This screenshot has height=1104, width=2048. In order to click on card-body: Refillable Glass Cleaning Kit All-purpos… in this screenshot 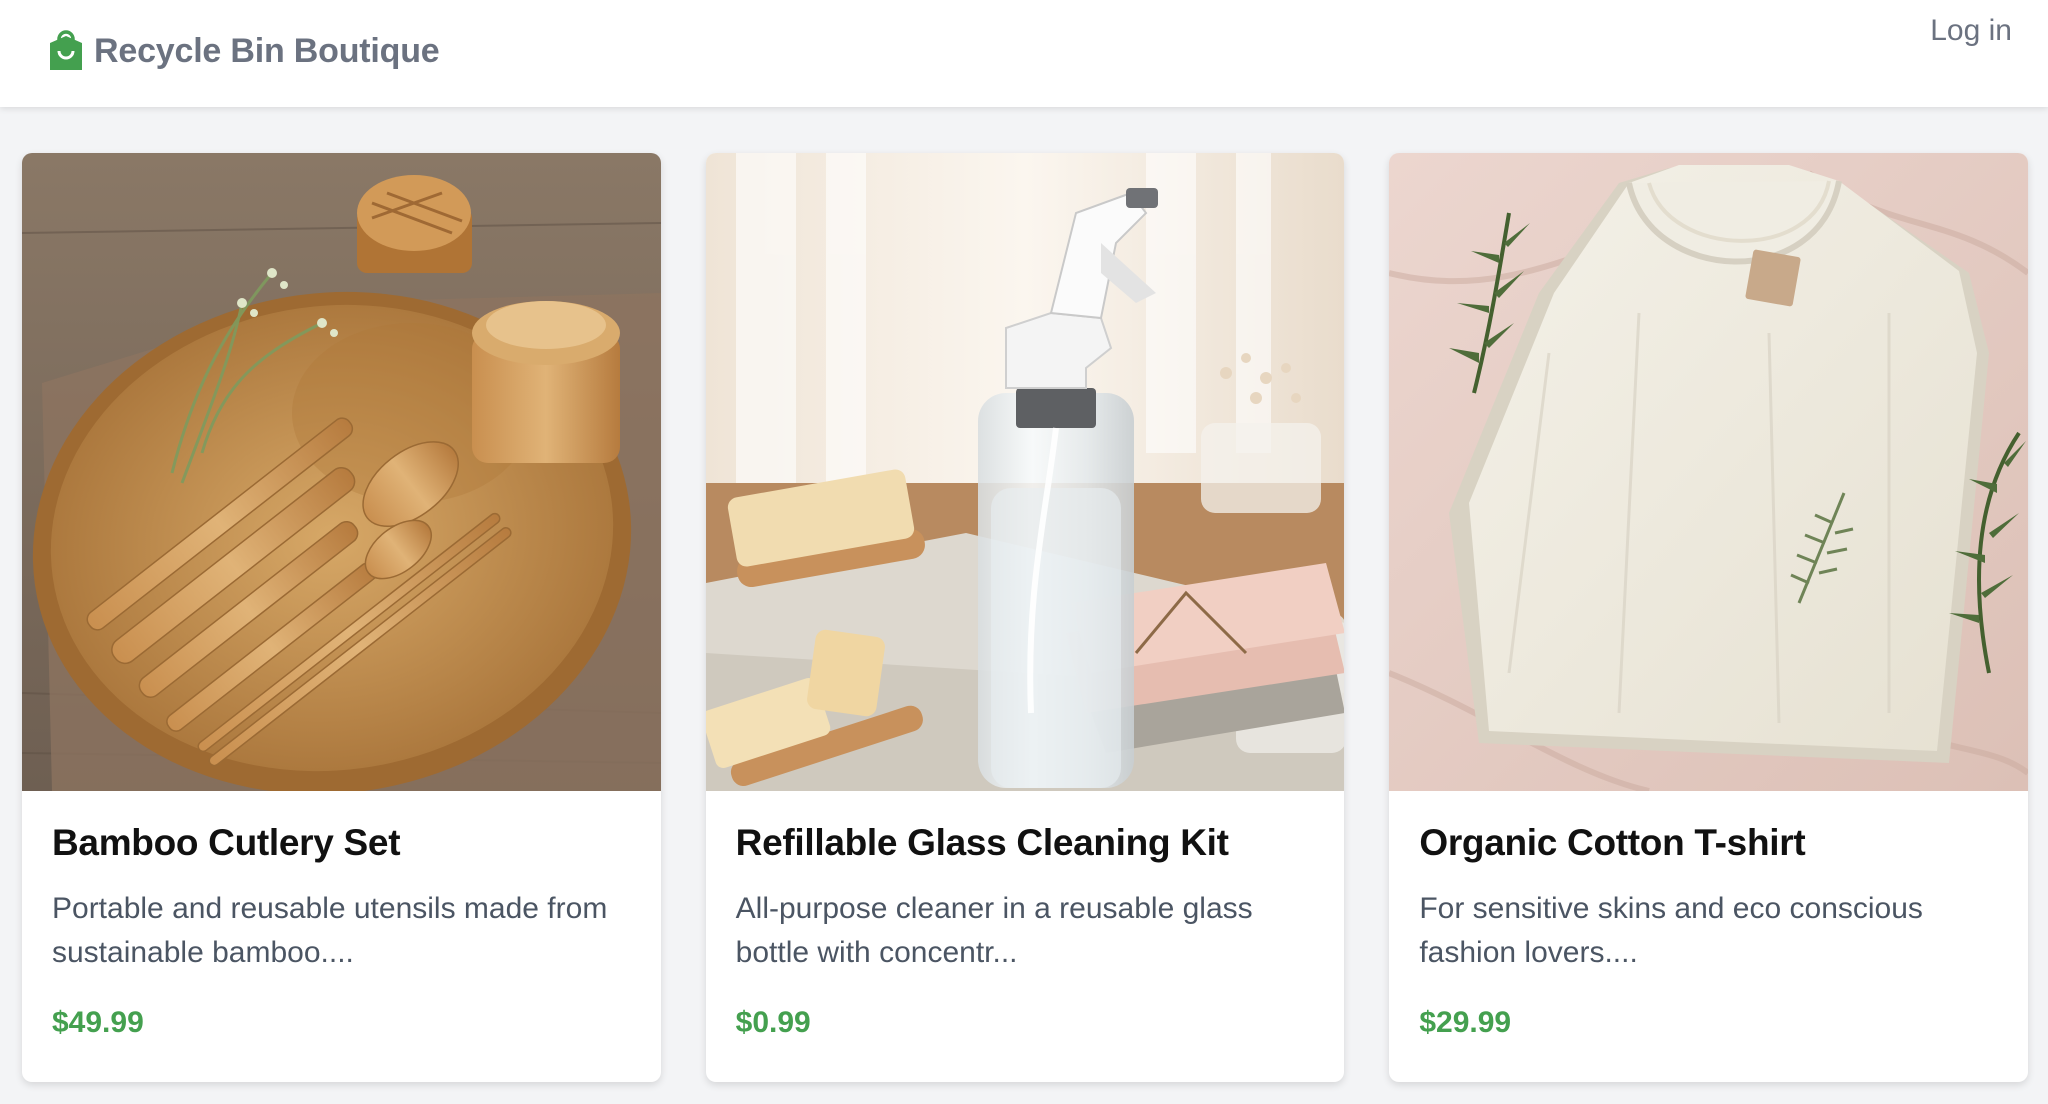, I will do `click(1025, 916)`.